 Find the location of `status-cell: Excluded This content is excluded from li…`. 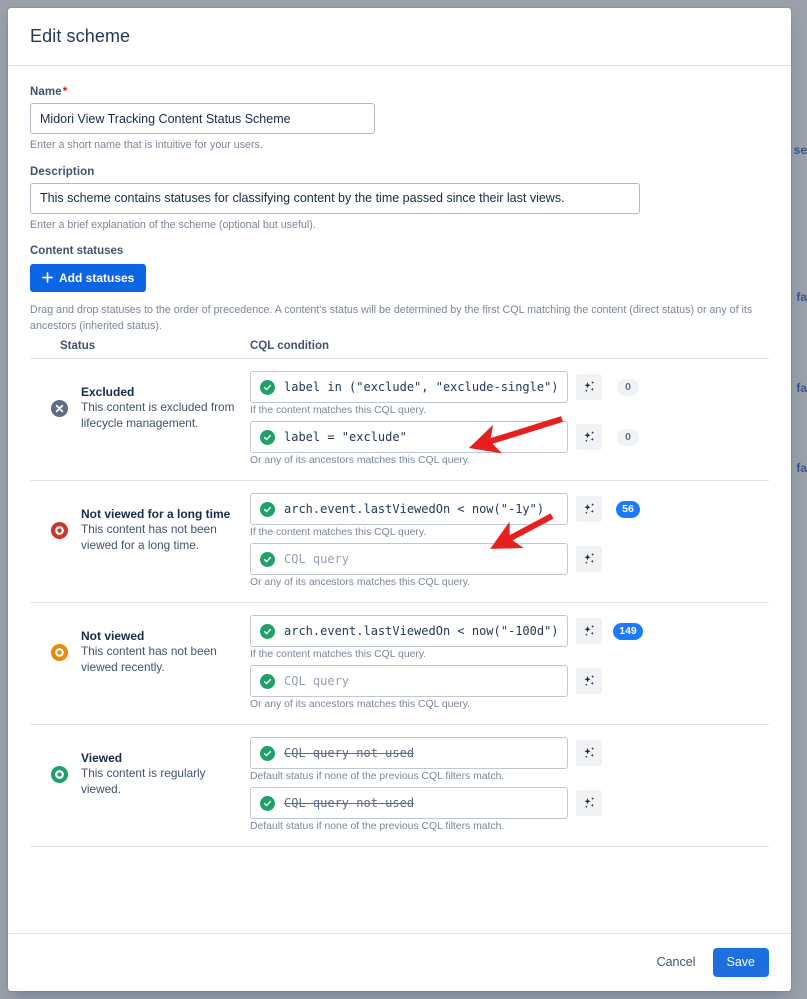

status-cell: Excluded This content is excluded from li… is located at coordinates (140, 408).